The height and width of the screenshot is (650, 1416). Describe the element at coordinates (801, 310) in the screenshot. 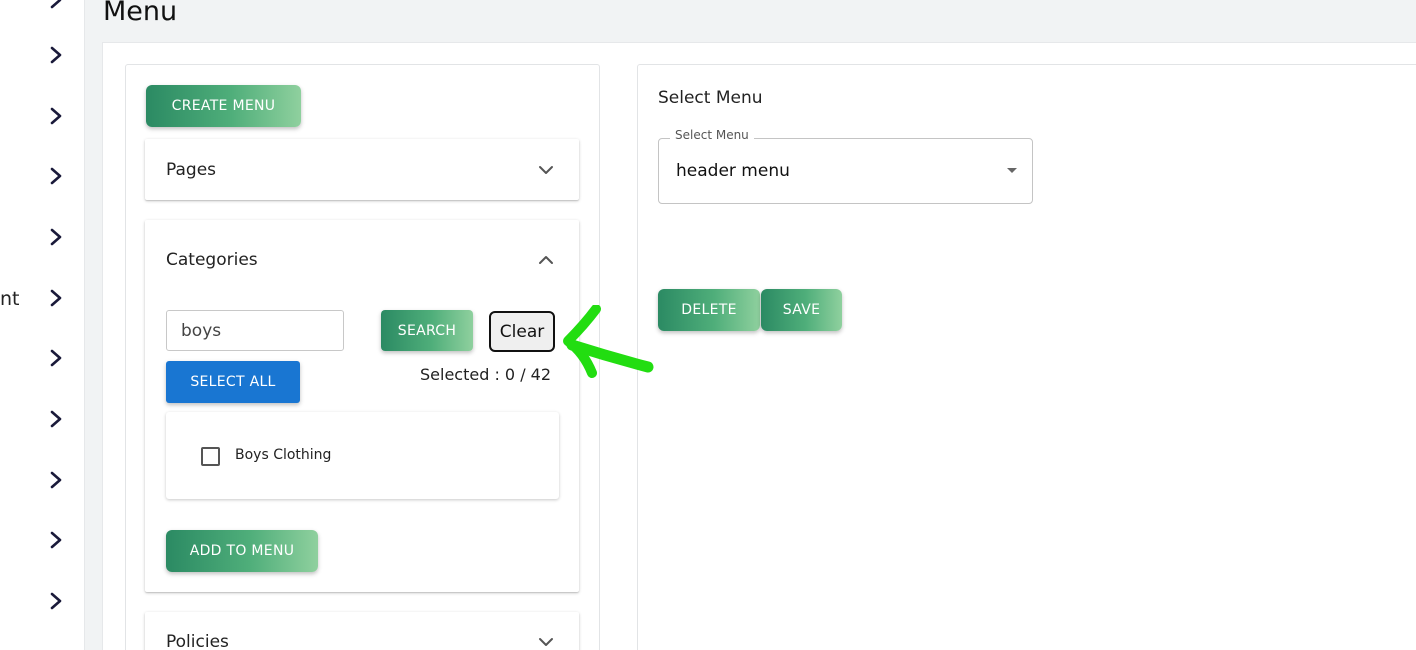

I see `save-button: SAVE` at that location.